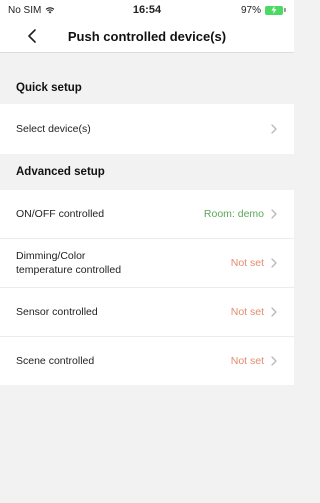 The width and height of the screenshot is (320, 503). What do you see at coordinates (68, 263) in the screenshot?
I see `row-label: Dimming/Color temperature controlled` at bounding box center [68, 263].